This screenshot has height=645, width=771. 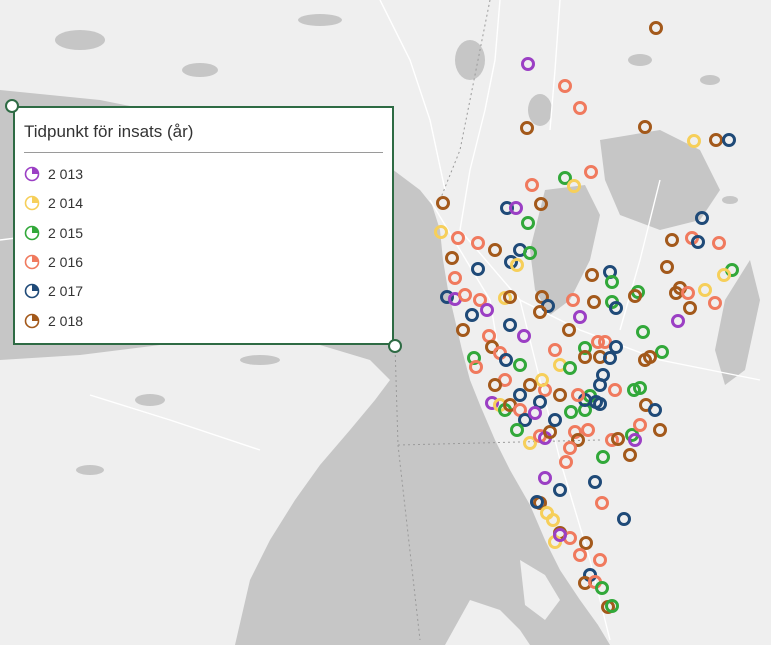 I want to click on resize-handle-bottom-right, so click(x=395, y=346).